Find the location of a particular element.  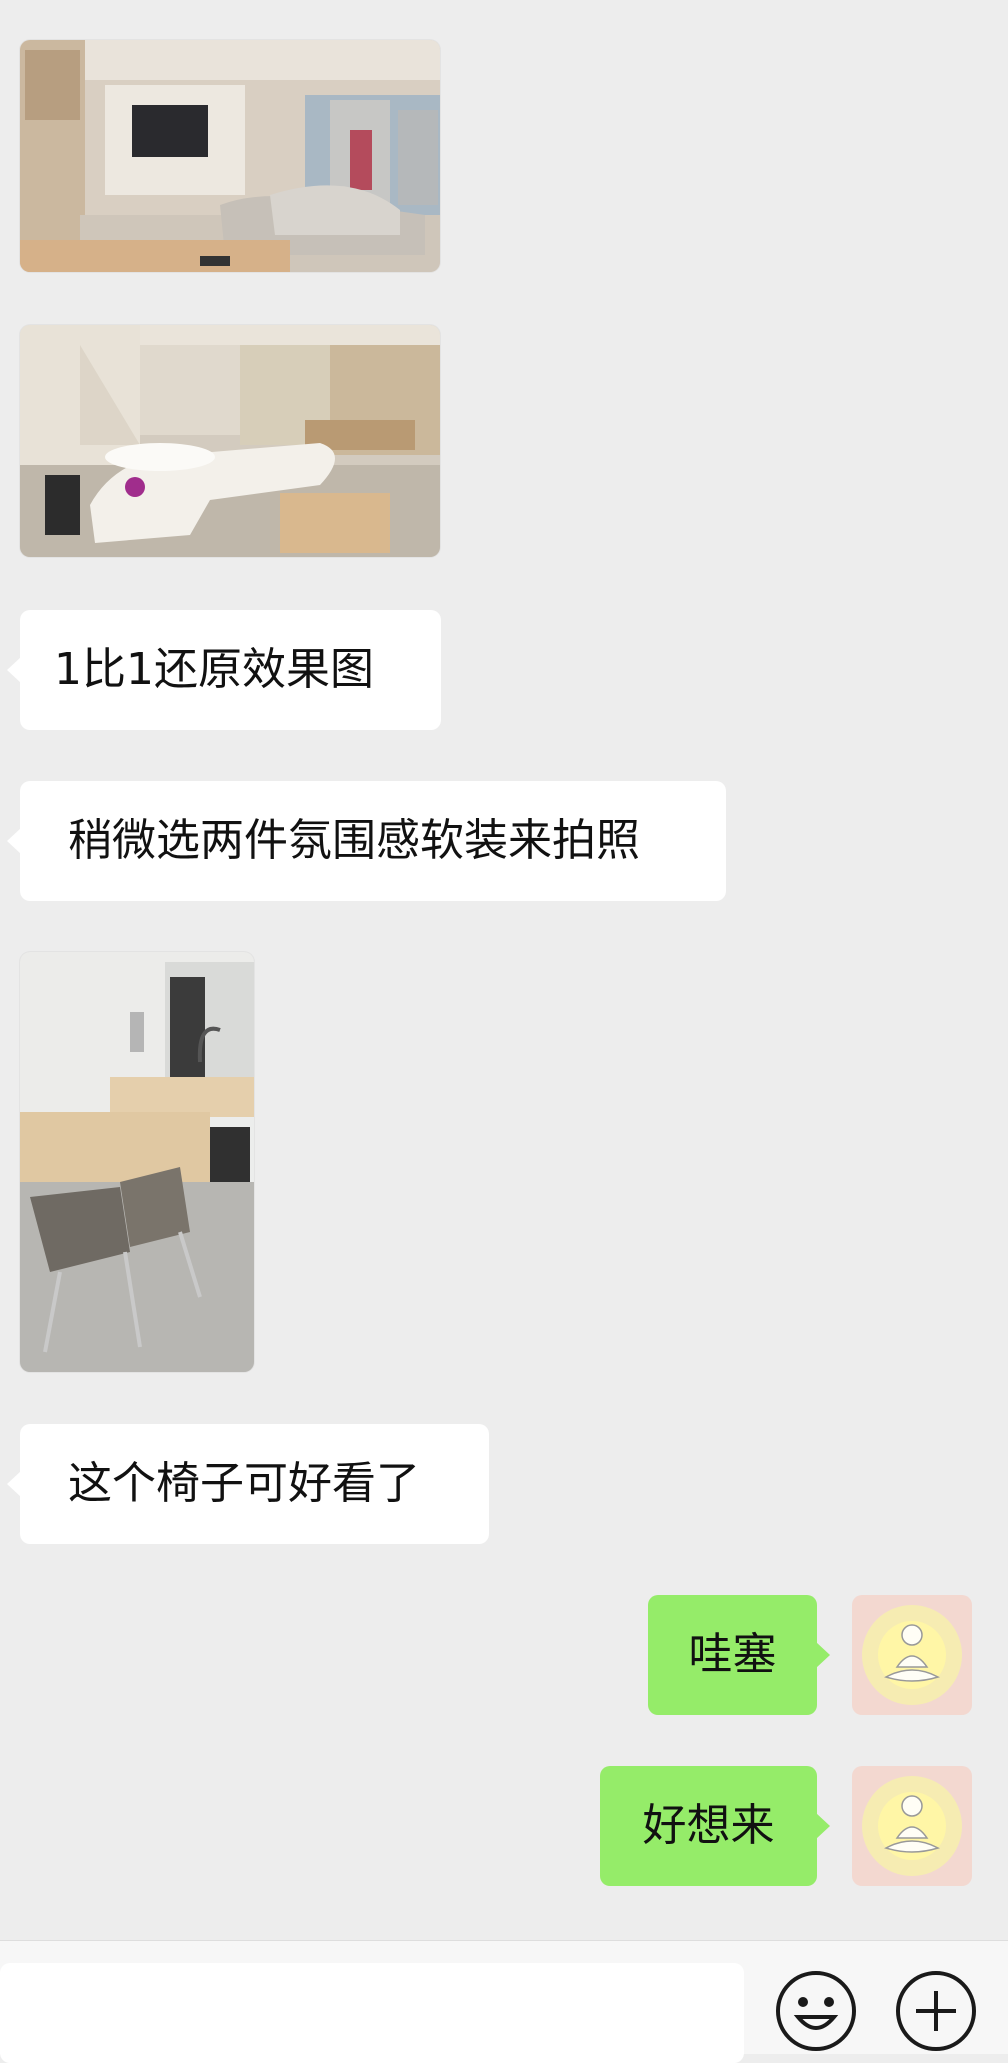

emoji-button is located at coordinates (816, 2011).